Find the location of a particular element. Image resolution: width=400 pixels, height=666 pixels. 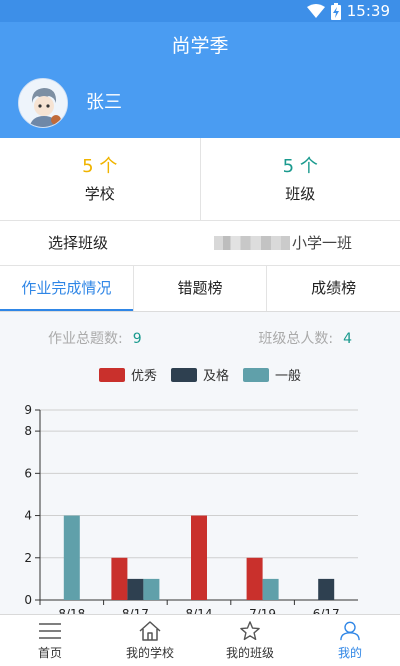

chart-legend: 优秀 及格 一般 is located at coordinates (200, 374).